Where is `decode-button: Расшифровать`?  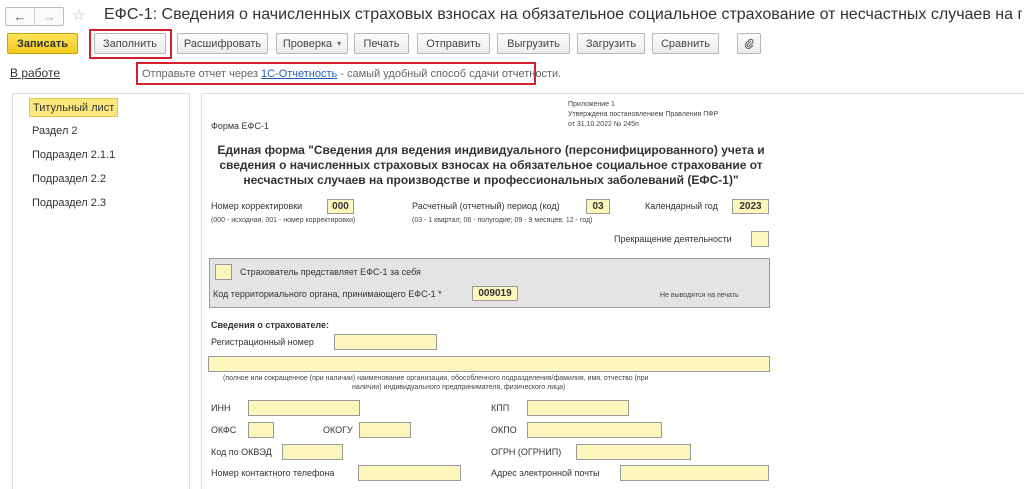
decode-button: Расшифровать is located at coordinates (222, 43).